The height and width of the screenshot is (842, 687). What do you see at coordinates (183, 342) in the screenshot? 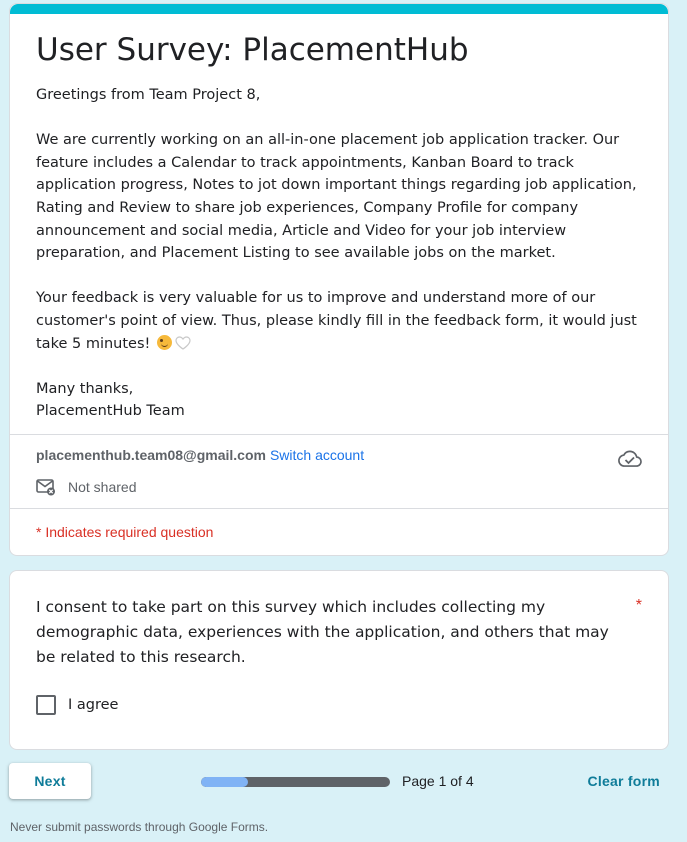
I see `white-heart-icon` at bounding box center [183, 342].